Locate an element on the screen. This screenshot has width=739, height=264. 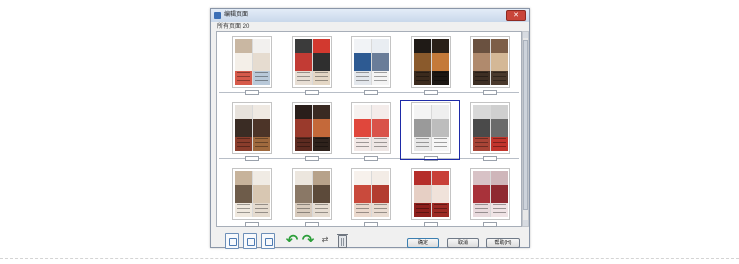
rotate-right-icon: ↷ is located at coordinates (308, 241).